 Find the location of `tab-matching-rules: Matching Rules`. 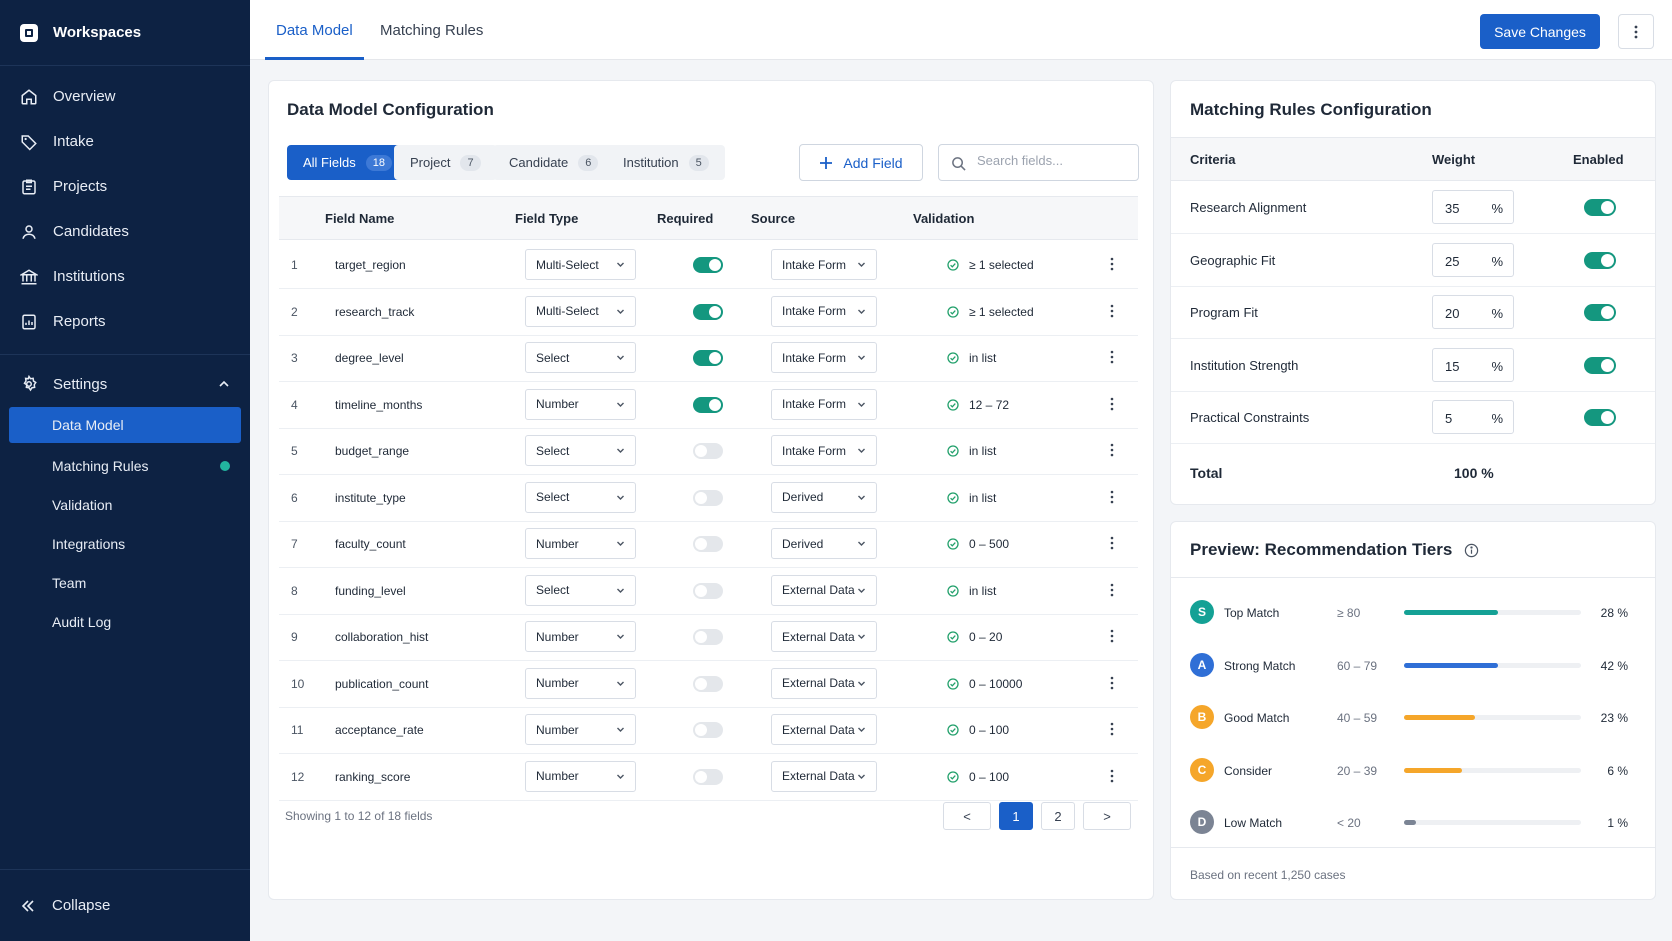

tab-matching-rules: Matching Rules is located at coordinates (431, 30).